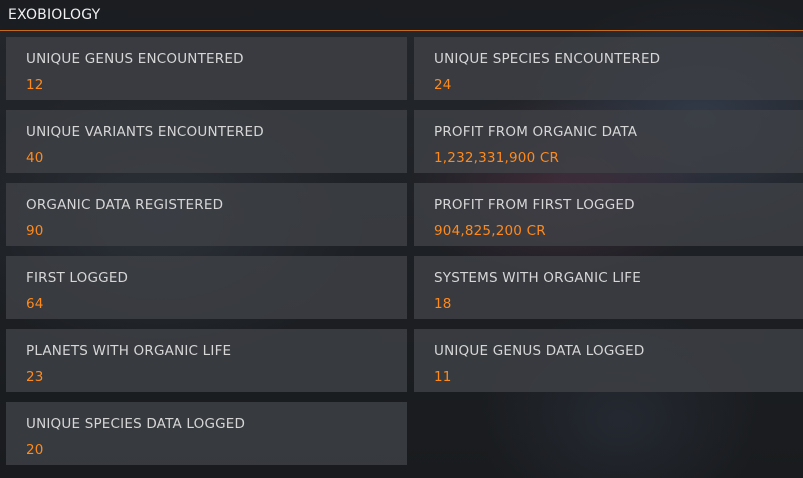 Image resolution: width=803 pixels, height=478 pixels. Describe the element at coordinates (136, 424) in the screenshot. I see `stat-label: UNIQUE SPECIES DATA LOGGED` at that location.